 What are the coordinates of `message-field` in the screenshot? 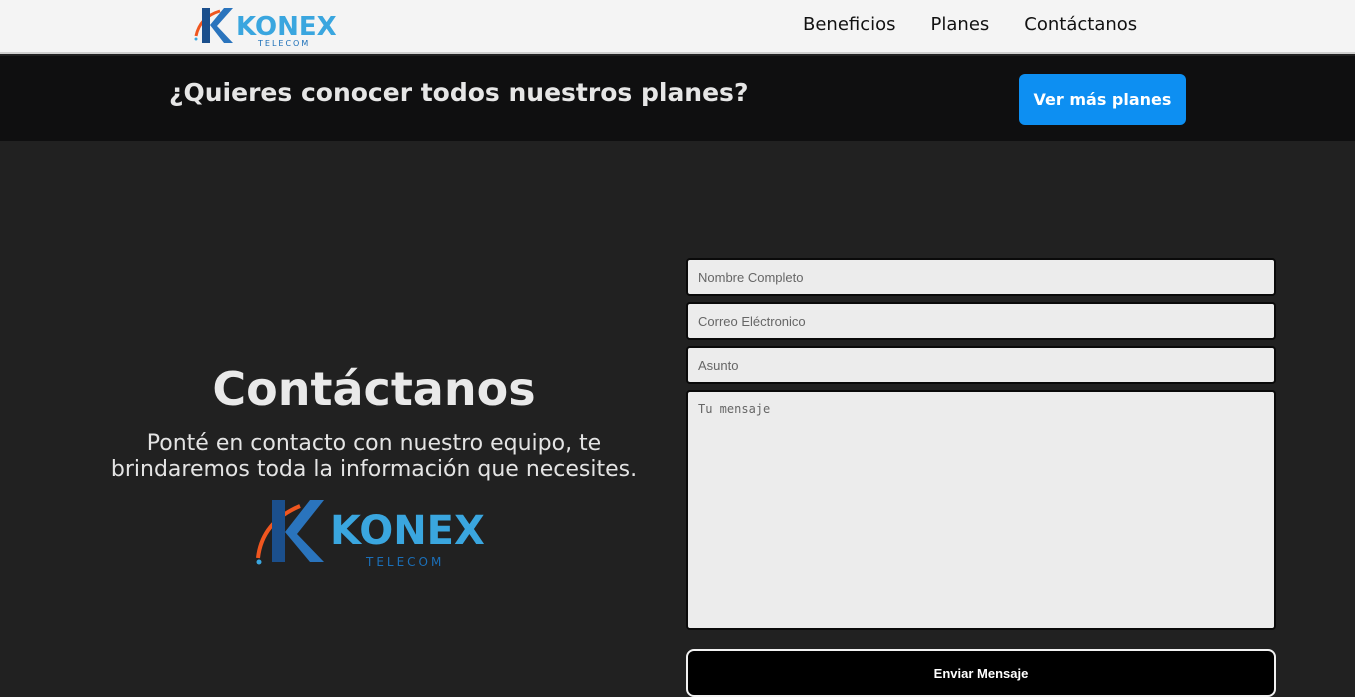 It's located at (981, 510).